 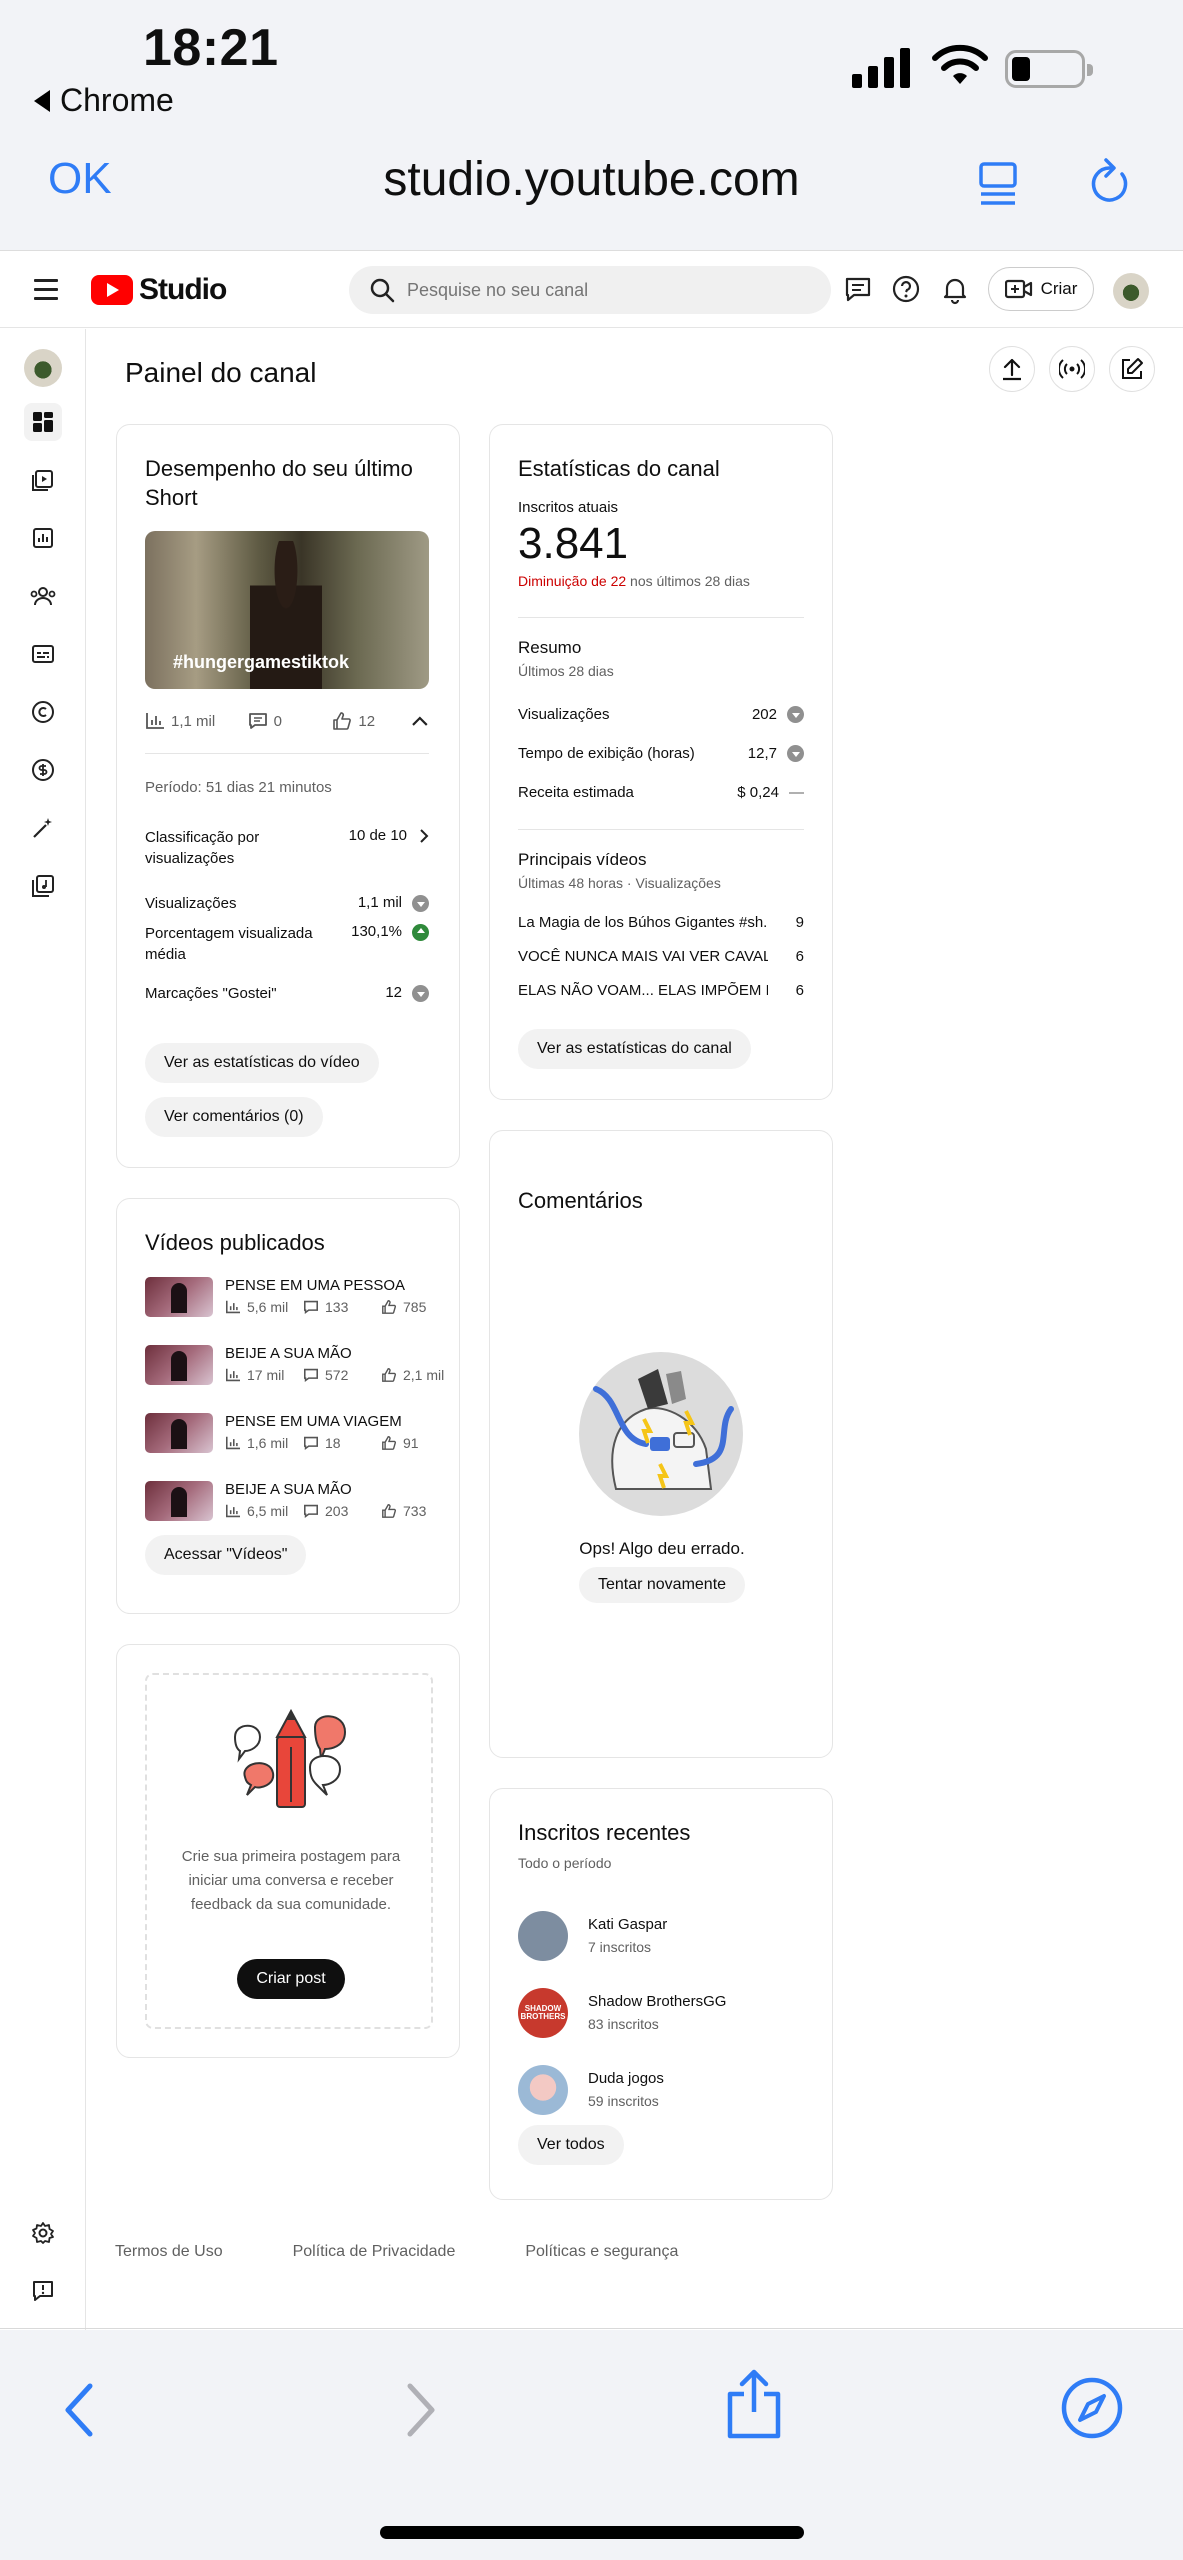 I want to click on chevron-right-icon, so click(x=424, y=836).